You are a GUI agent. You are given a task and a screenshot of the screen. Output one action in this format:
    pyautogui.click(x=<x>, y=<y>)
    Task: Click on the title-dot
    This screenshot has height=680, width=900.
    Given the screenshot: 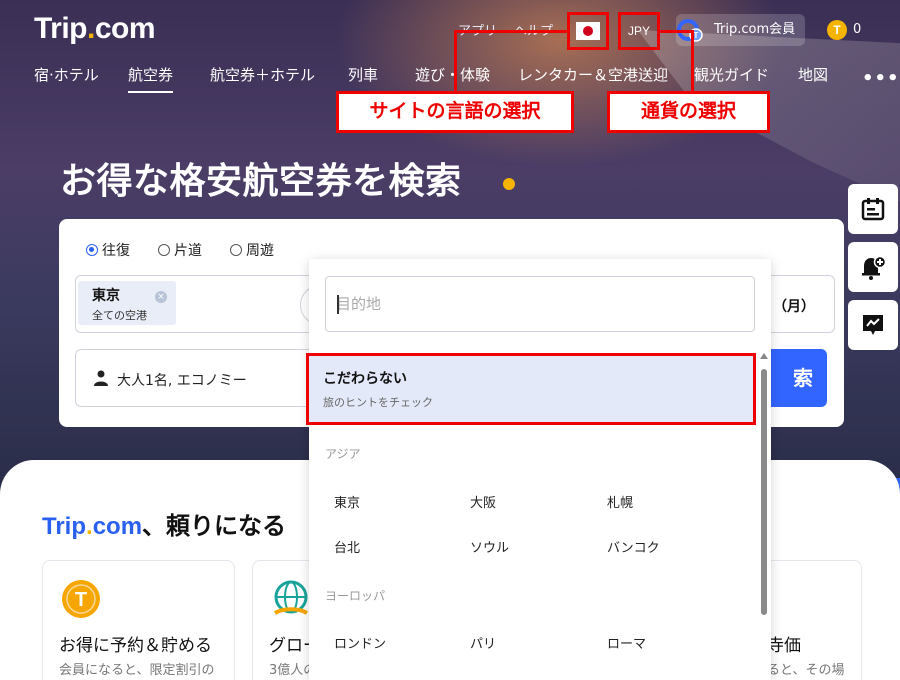 What is the action you would take?
    pyautogui.click(x=509, y=184)
    